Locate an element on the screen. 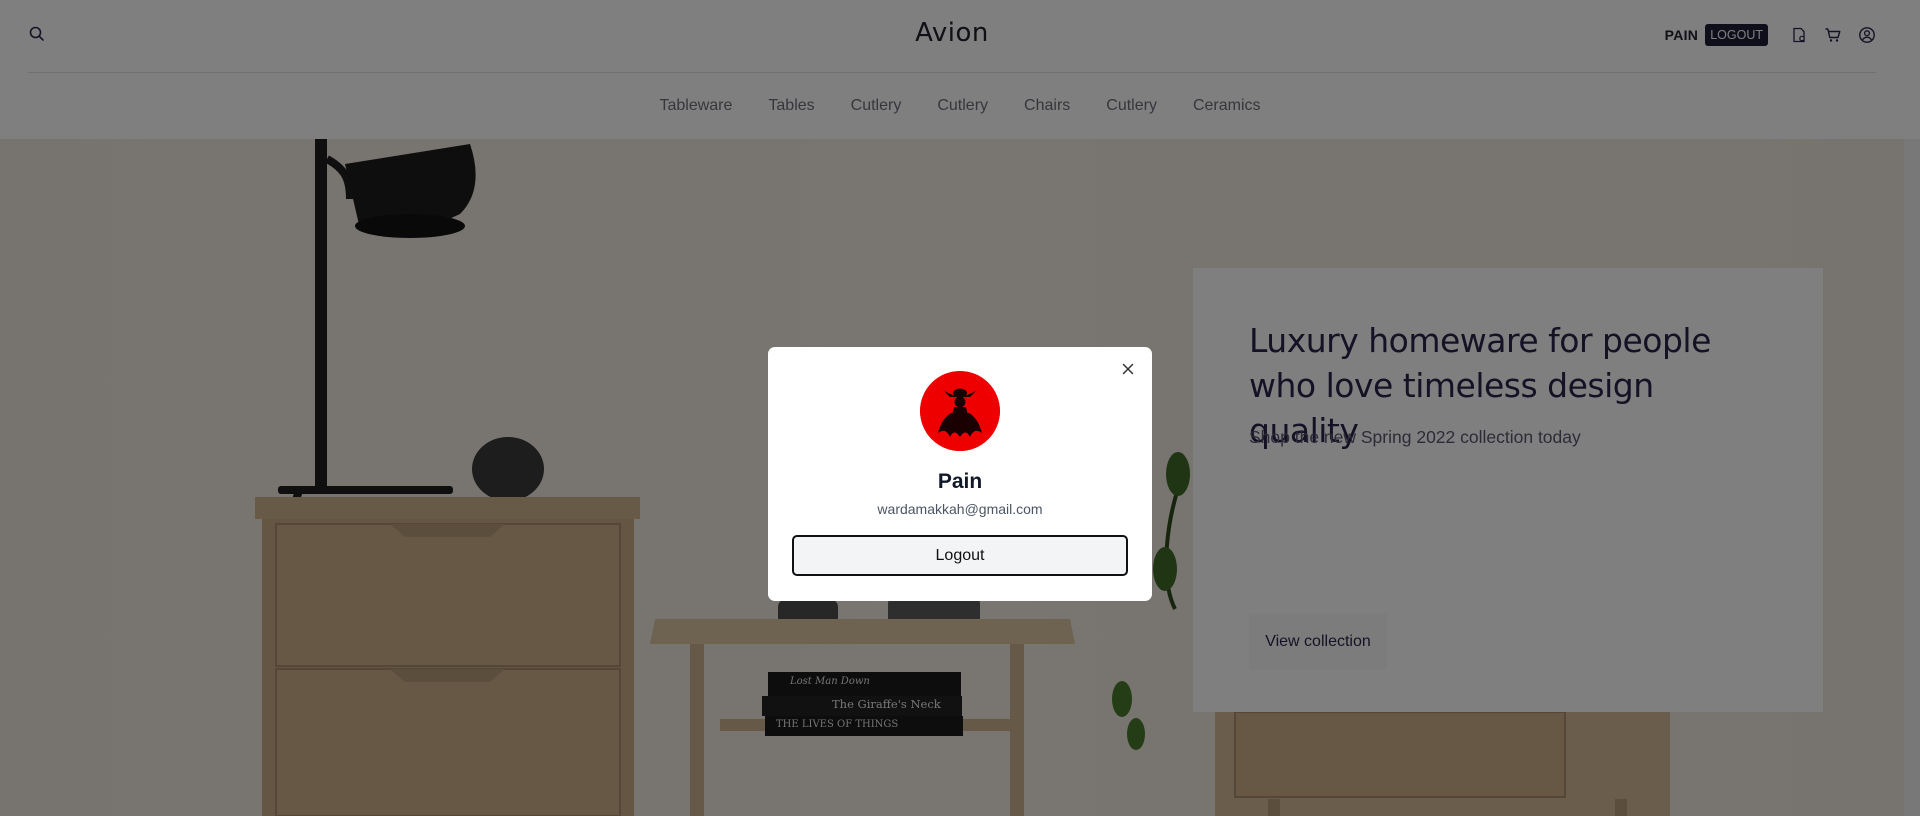  bat-figure-icon is located at coordinates (960, 411).